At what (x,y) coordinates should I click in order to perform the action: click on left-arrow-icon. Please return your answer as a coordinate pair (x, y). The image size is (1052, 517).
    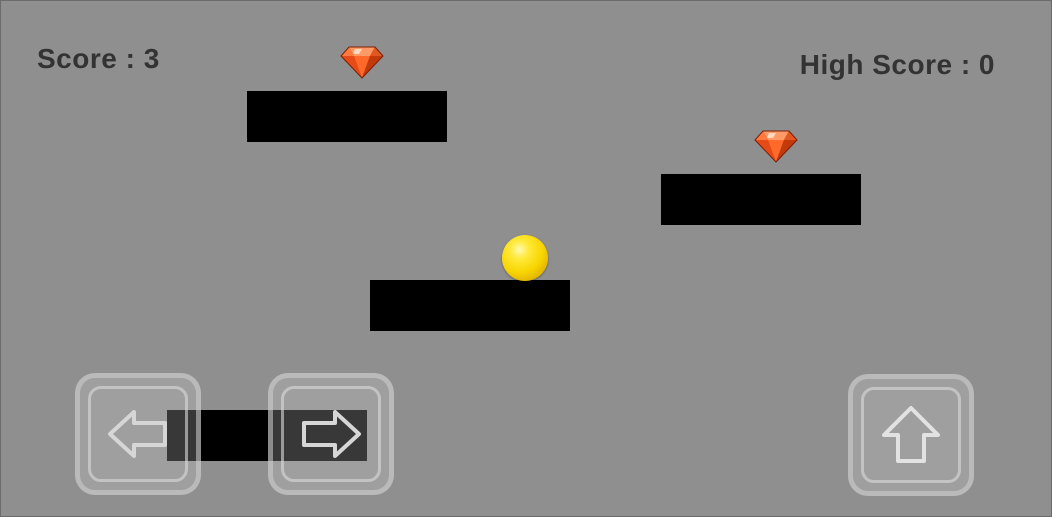
    Looking at the image, I should click on (137, 434).